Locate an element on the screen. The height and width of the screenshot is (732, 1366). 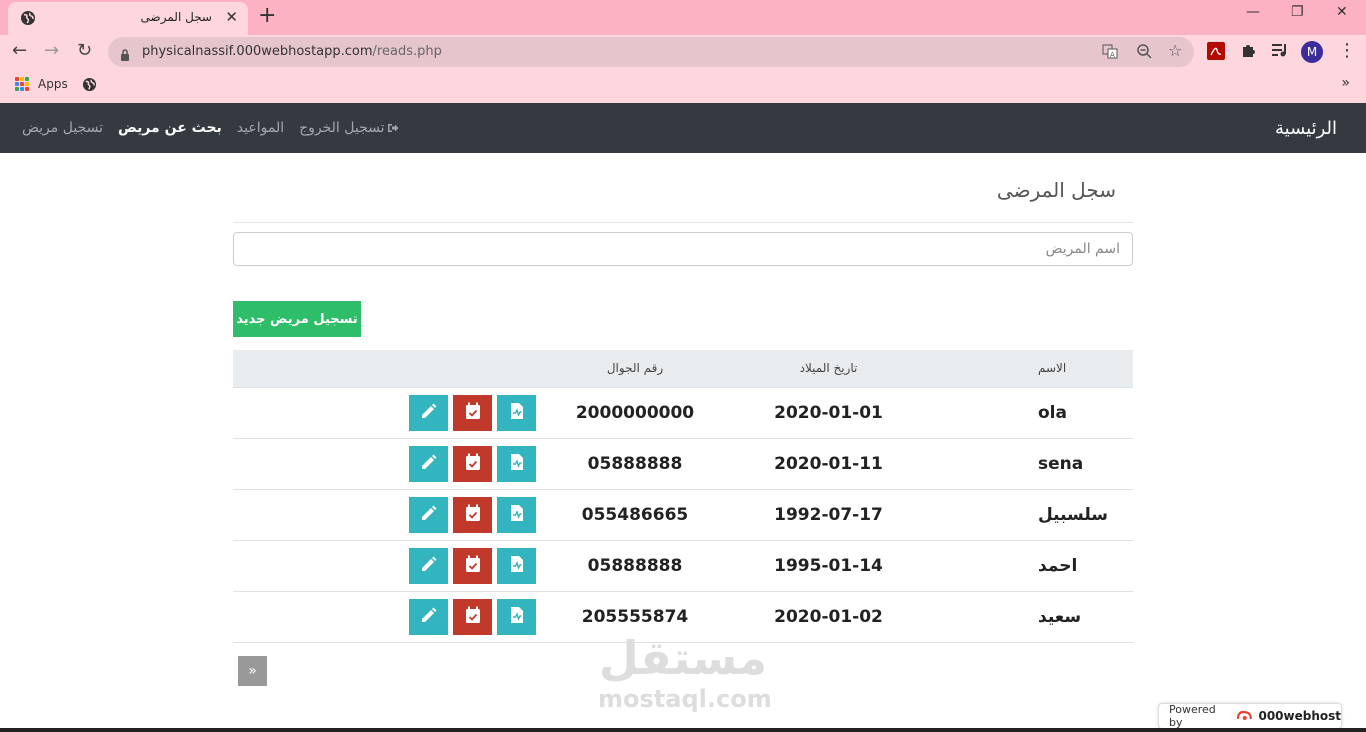
webhost-logo-icon is located at coordinates (1244, 715).